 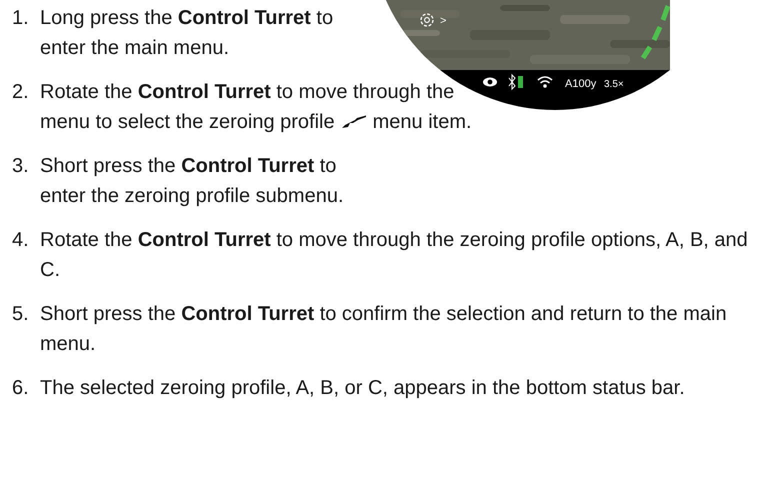 I want to click on bluetooth-icon, so click(x=512, y=82).